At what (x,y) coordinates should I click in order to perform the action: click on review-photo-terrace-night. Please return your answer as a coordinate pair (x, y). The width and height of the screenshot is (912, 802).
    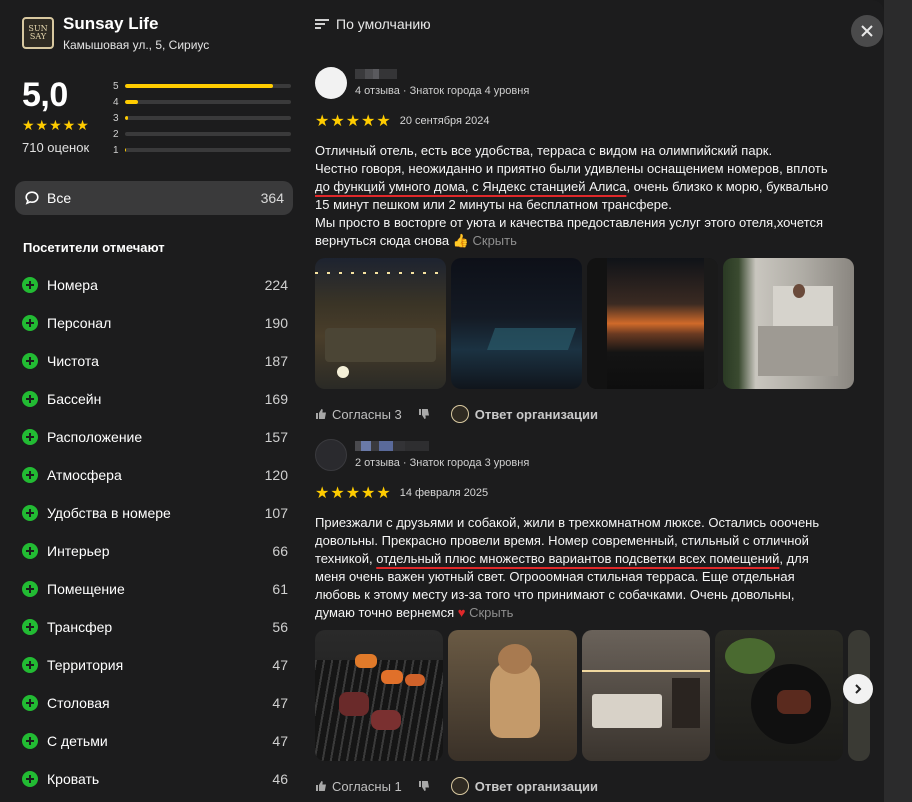
    Looking at the image, I should click on (380, 323).